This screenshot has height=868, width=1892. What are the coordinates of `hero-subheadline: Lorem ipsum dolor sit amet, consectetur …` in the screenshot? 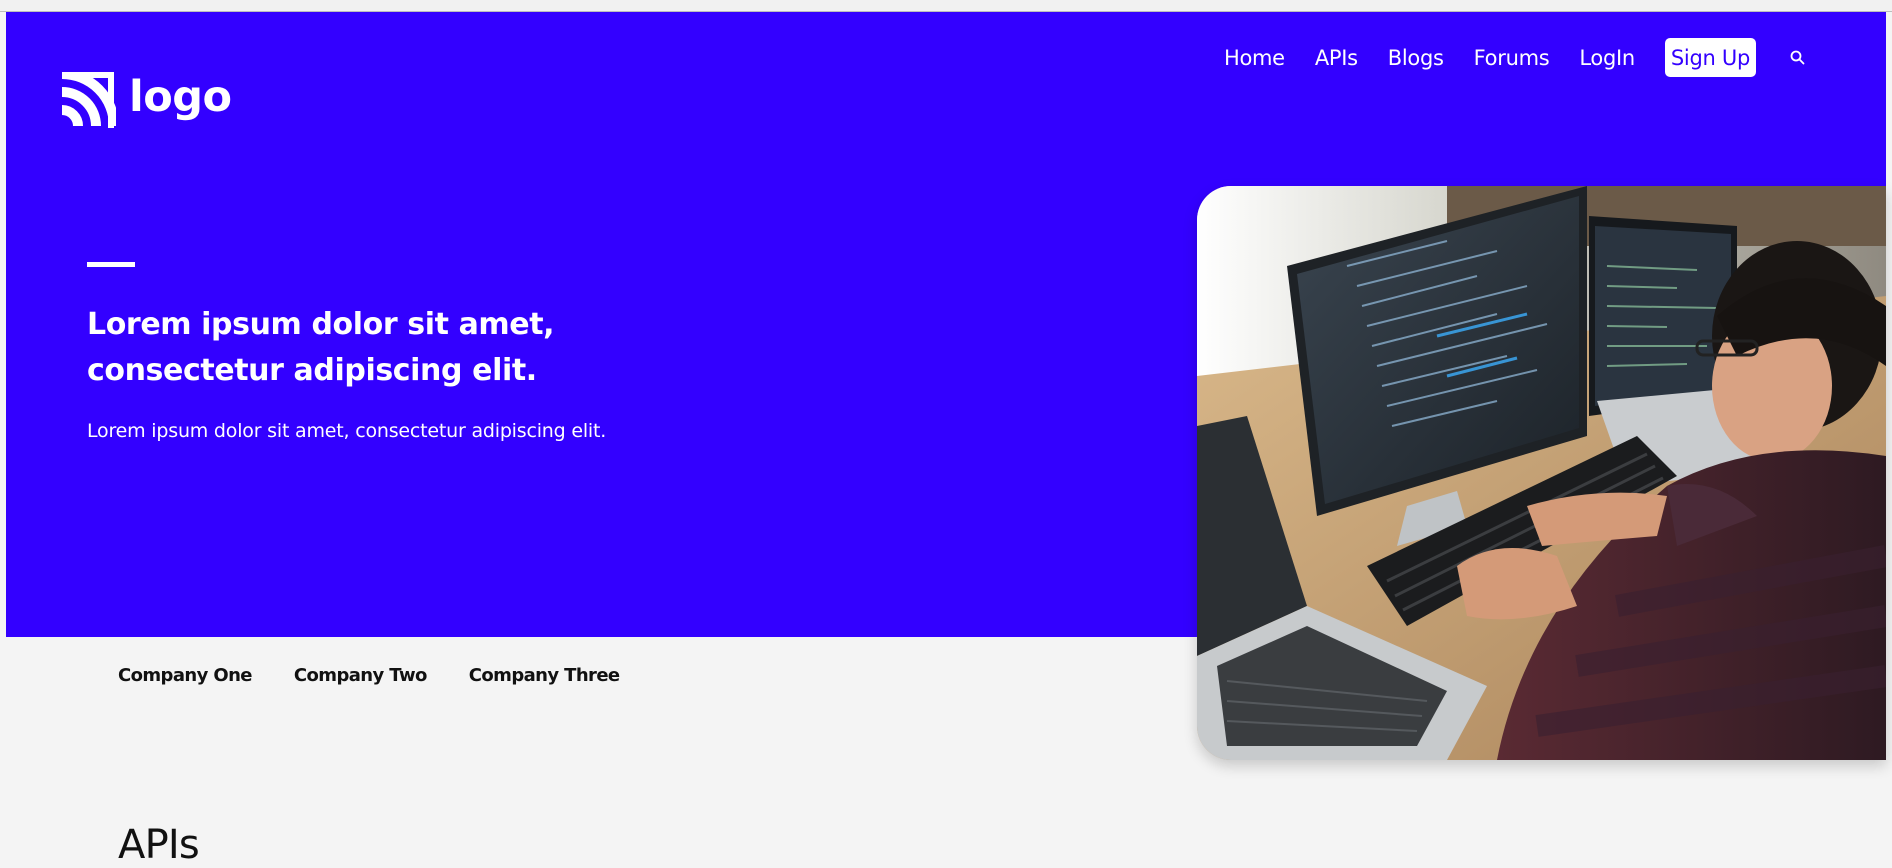 It's located at (347, 431).